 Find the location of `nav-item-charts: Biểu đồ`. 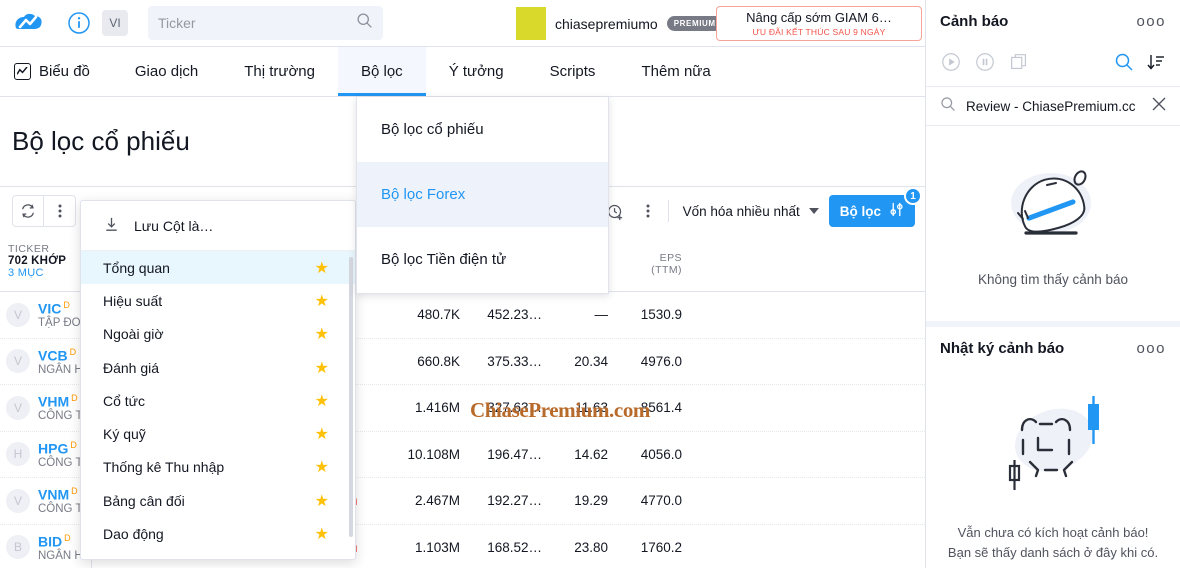

nav-item-charts: Biểu đồ is located at coordinates (56, 71).